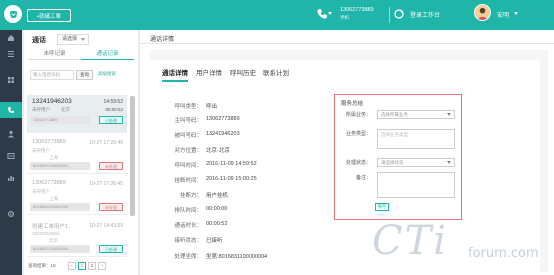 Image resolution: width=554 pixels, height=275 pixels. What do you see at coordinates (382, 207) in the screenshot?
I see `save-button: 保存` at bounding box center [382, 207].